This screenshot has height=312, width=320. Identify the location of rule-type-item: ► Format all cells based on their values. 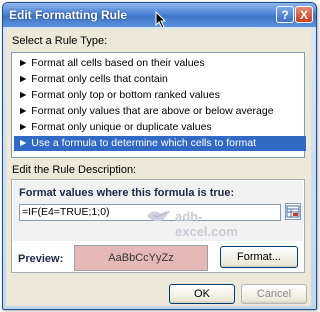
(160, 63).